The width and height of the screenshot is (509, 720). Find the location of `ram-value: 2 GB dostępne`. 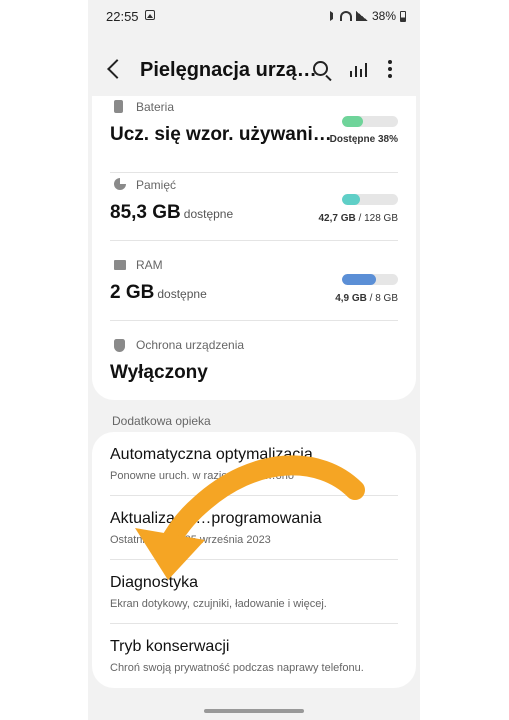

ram-value: 2 GB dostępne is located at coordinates (158, 292).